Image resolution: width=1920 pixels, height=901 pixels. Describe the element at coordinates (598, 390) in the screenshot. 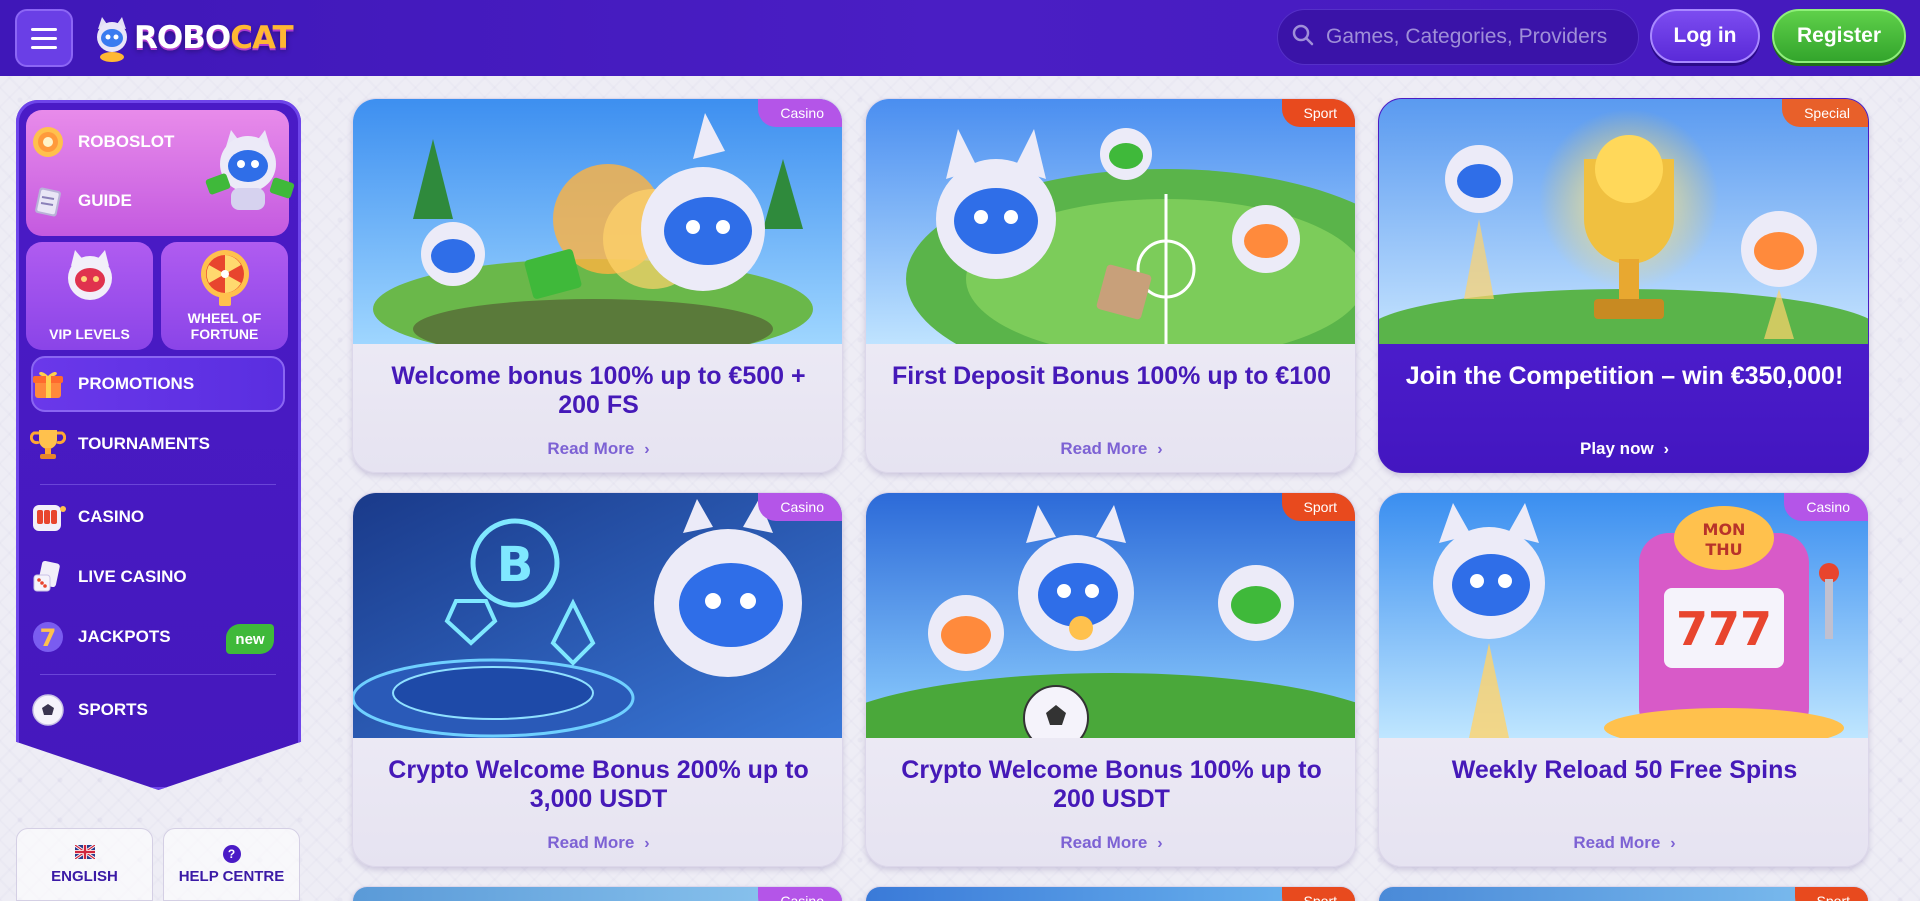

I see `promo-title: Welcome bonus 100% up to €500 + 200 FS` at that location.